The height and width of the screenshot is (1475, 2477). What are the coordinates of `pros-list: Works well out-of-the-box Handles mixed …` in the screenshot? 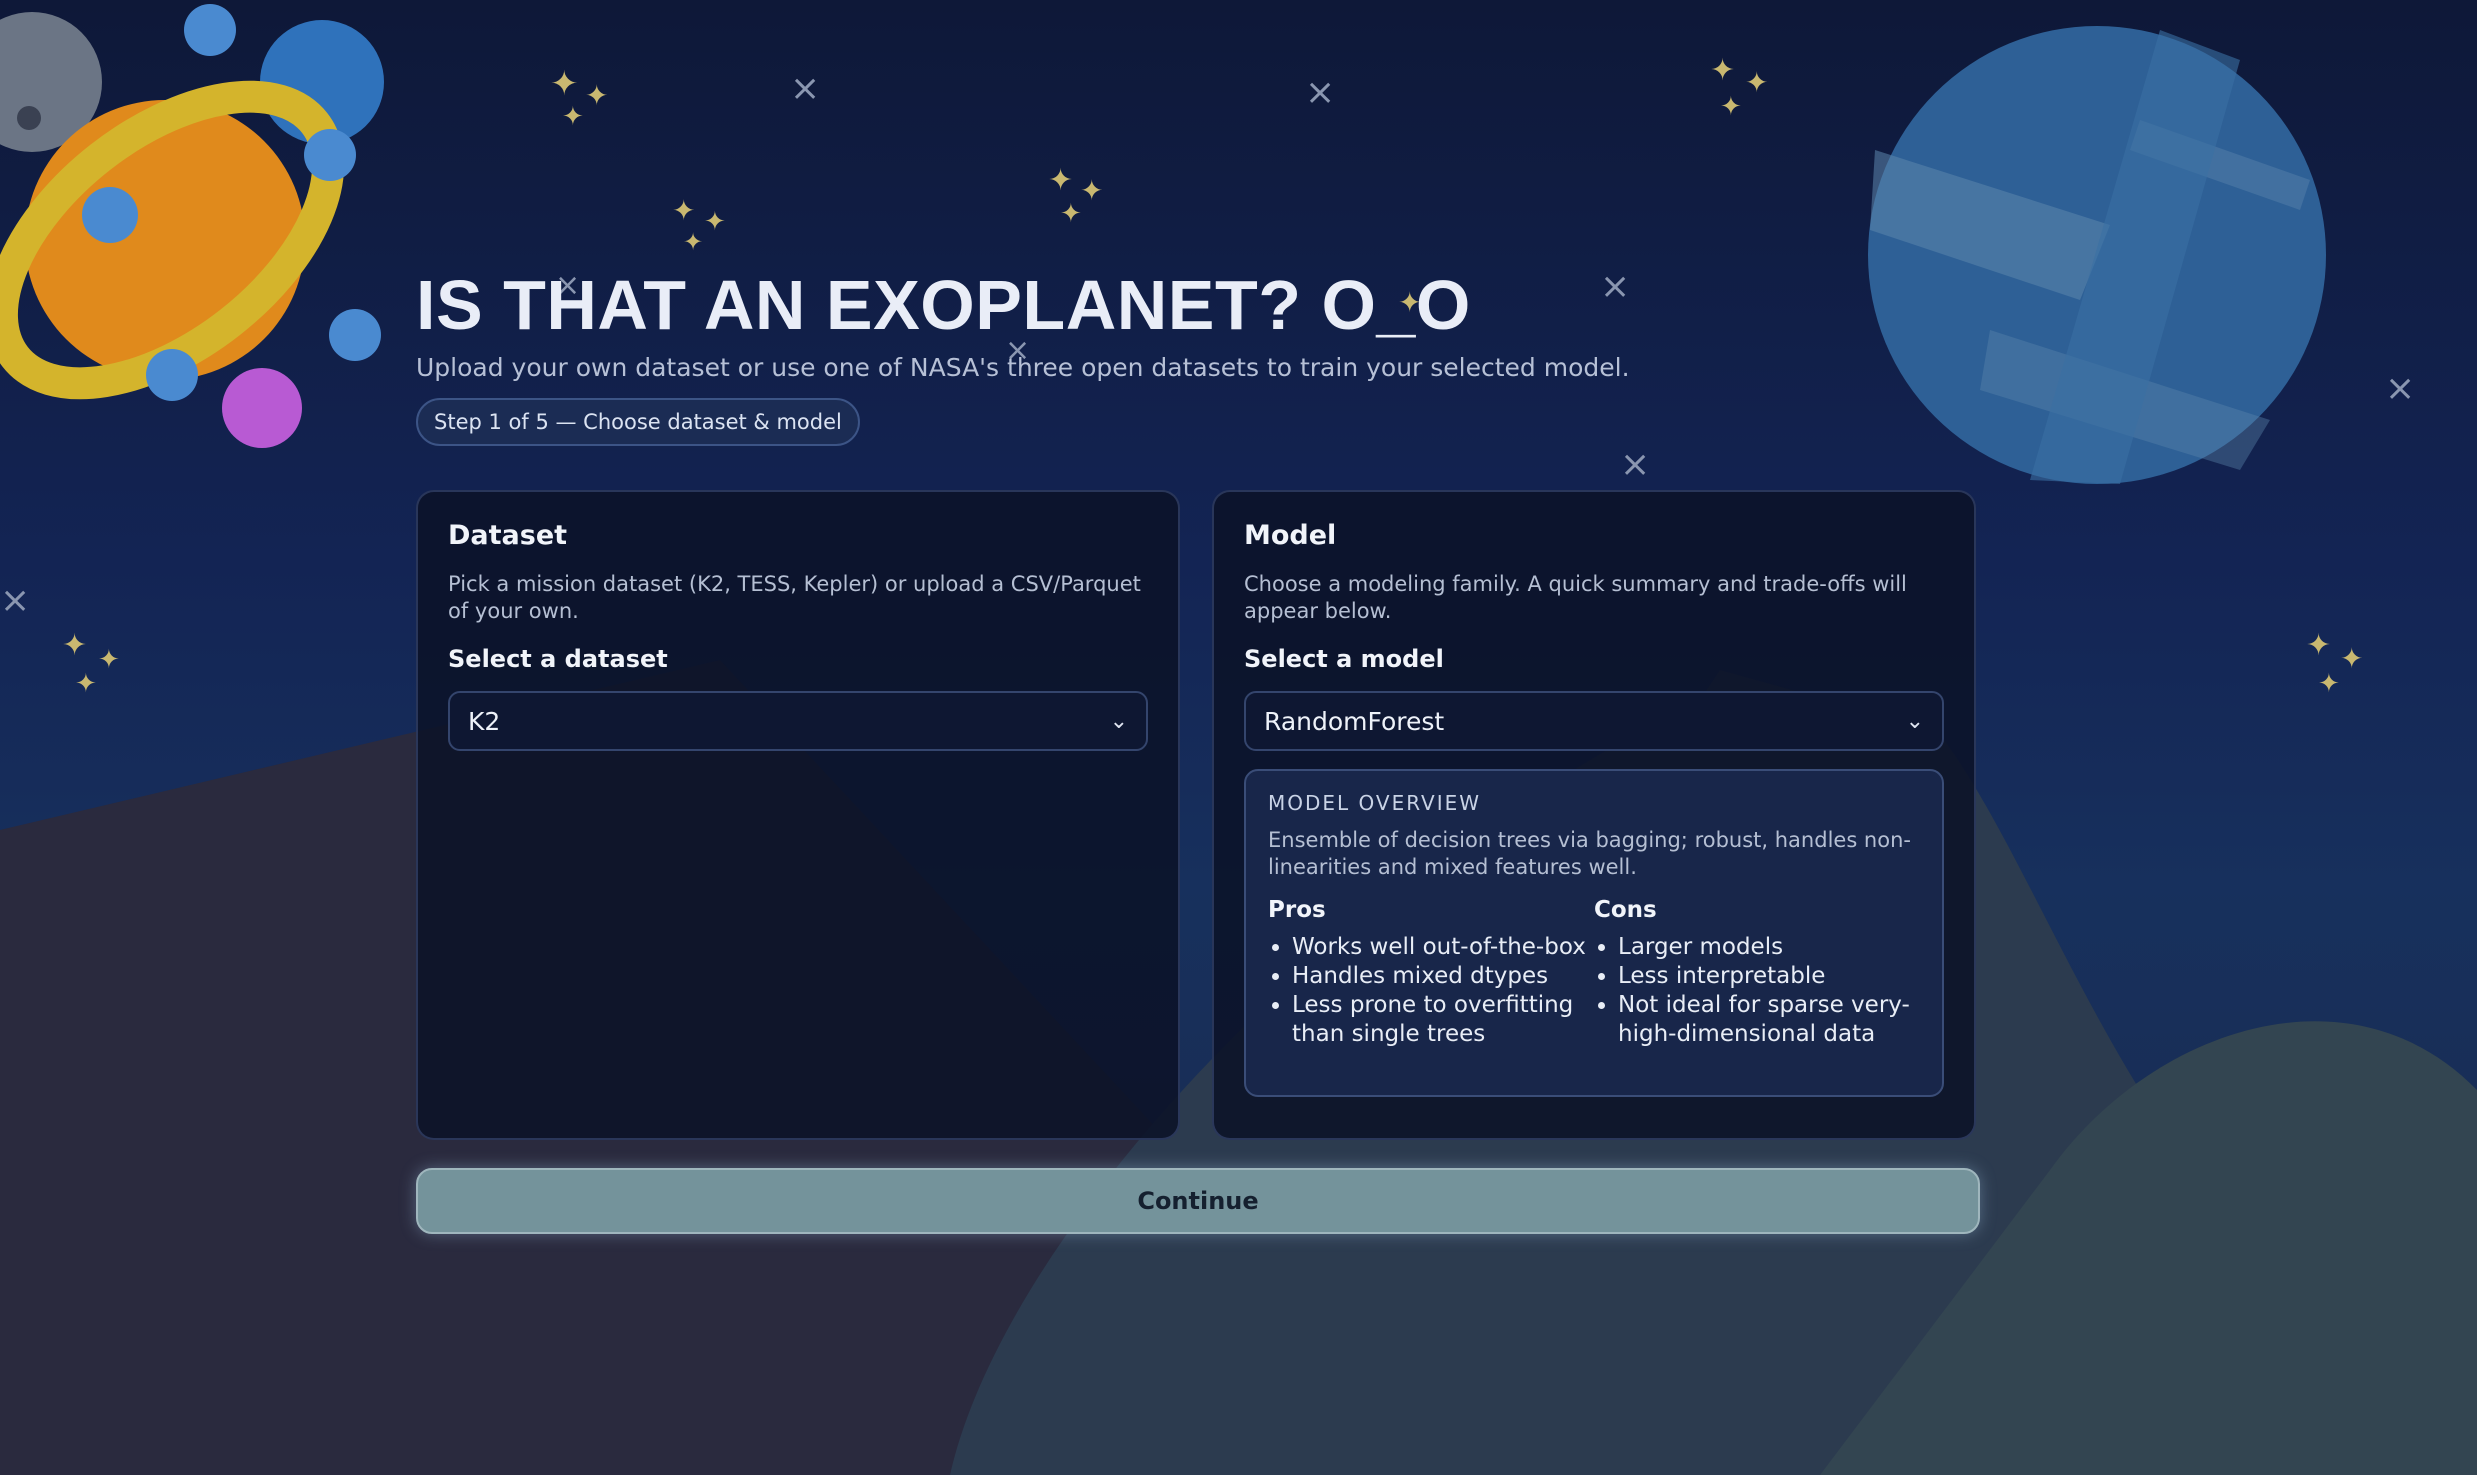 It's located at (1431, 991).